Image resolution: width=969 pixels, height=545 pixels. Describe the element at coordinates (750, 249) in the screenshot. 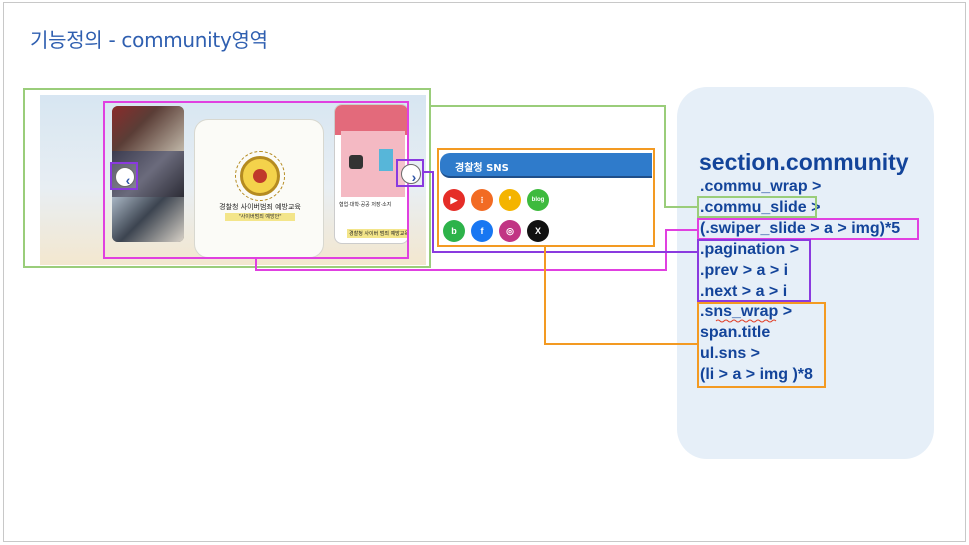

I see `code-line: .pagination >` at that location.